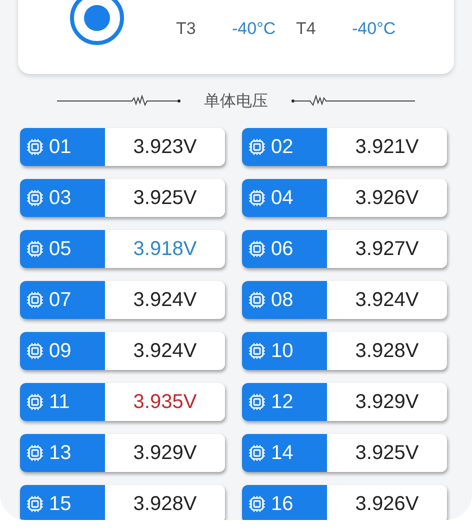 Image resolution: width=472 pixels, height=531 pixels. Describe the element at coordinates (165, 249) in the screenshot. I see `cell-voltage: 3.918V` at that location.